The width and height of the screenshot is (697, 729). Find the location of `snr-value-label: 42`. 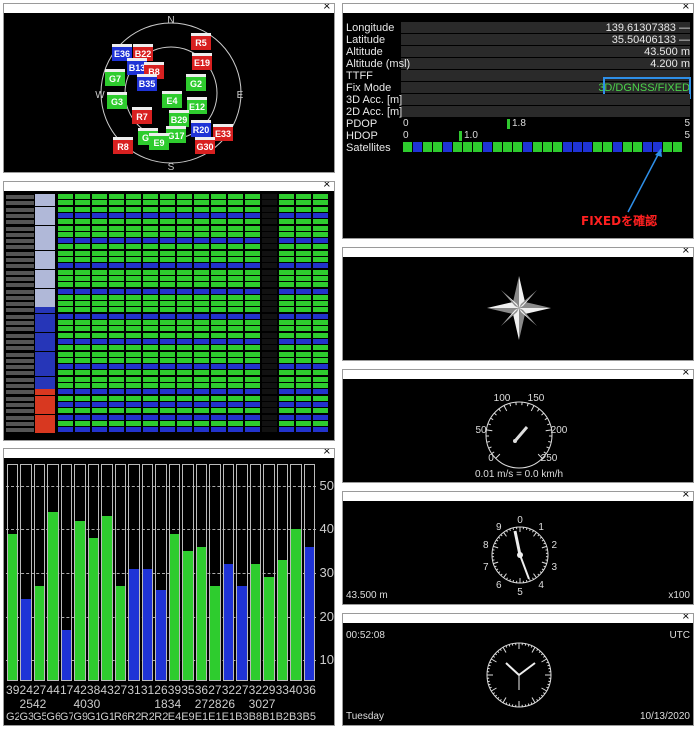

snr-value-label: 42 is located at coordinates (80, 690).